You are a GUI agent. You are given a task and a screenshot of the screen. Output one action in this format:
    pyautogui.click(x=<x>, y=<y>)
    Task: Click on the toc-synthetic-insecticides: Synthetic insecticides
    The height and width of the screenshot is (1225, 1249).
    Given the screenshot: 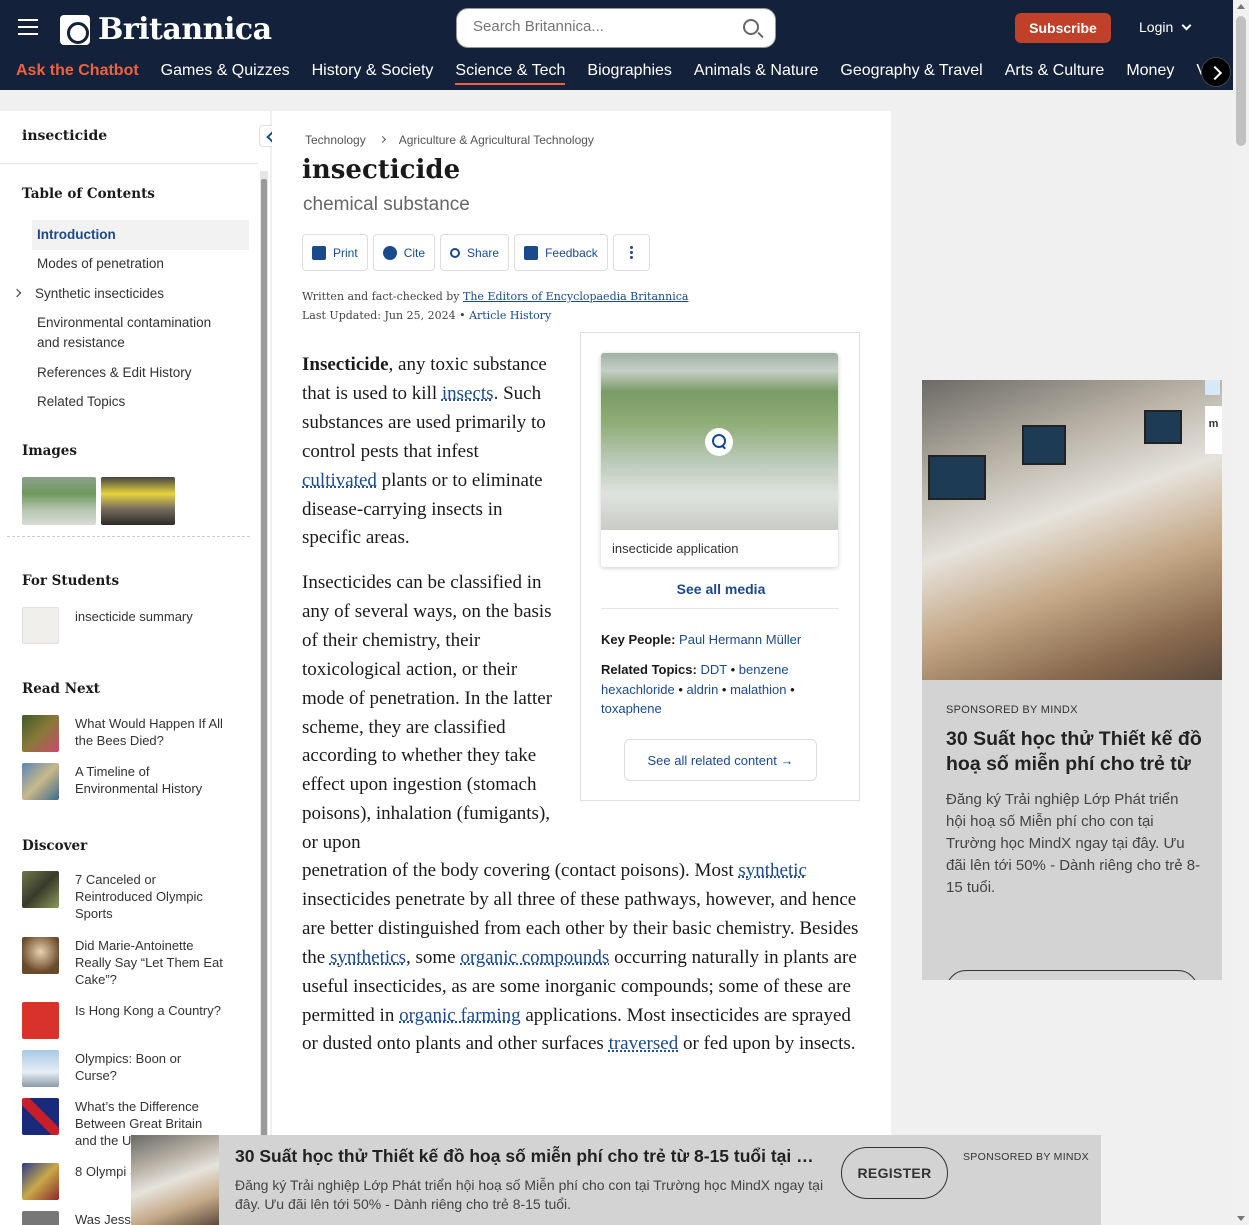 What is the action you would take?
    pyautogui.click(x=99, y=294)
    